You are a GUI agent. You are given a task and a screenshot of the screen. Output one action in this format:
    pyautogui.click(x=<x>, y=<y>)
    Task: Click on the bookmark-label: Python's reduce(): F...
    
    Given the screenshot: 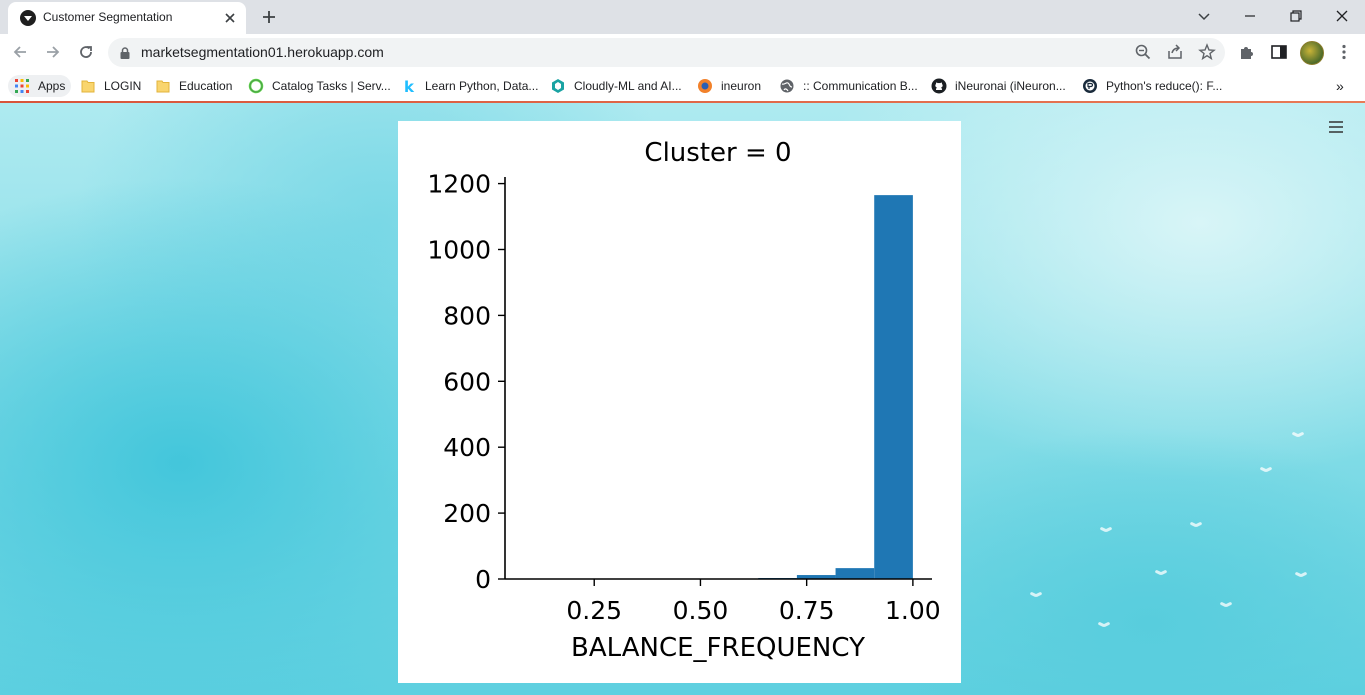 What is the action you would take?
    pyautogui.click(x=1164, y=86)
    